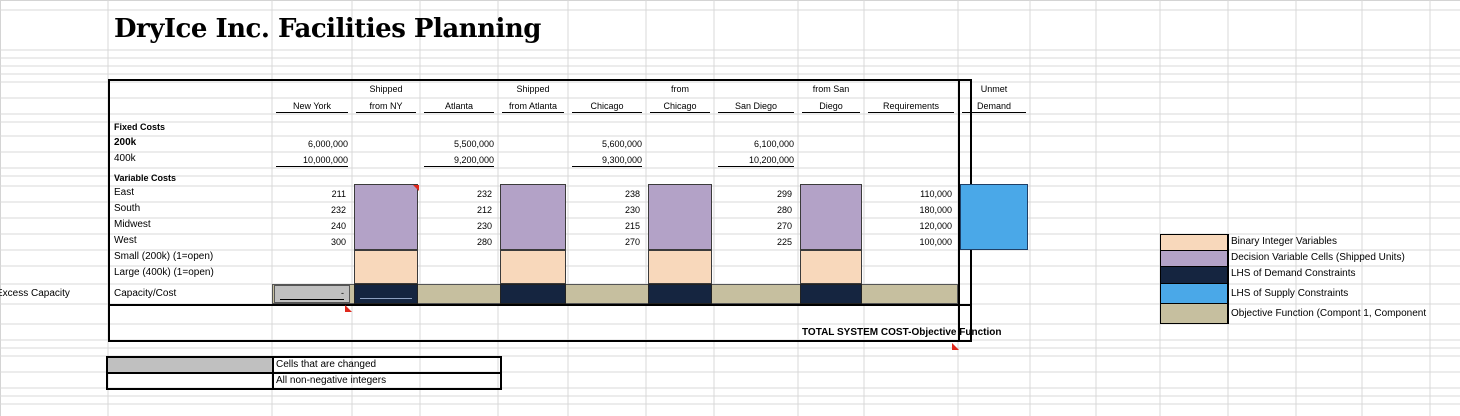 This screenshot has width=1460, height=416. I want to click on cell-atl-west: 280, so click(458, 242).